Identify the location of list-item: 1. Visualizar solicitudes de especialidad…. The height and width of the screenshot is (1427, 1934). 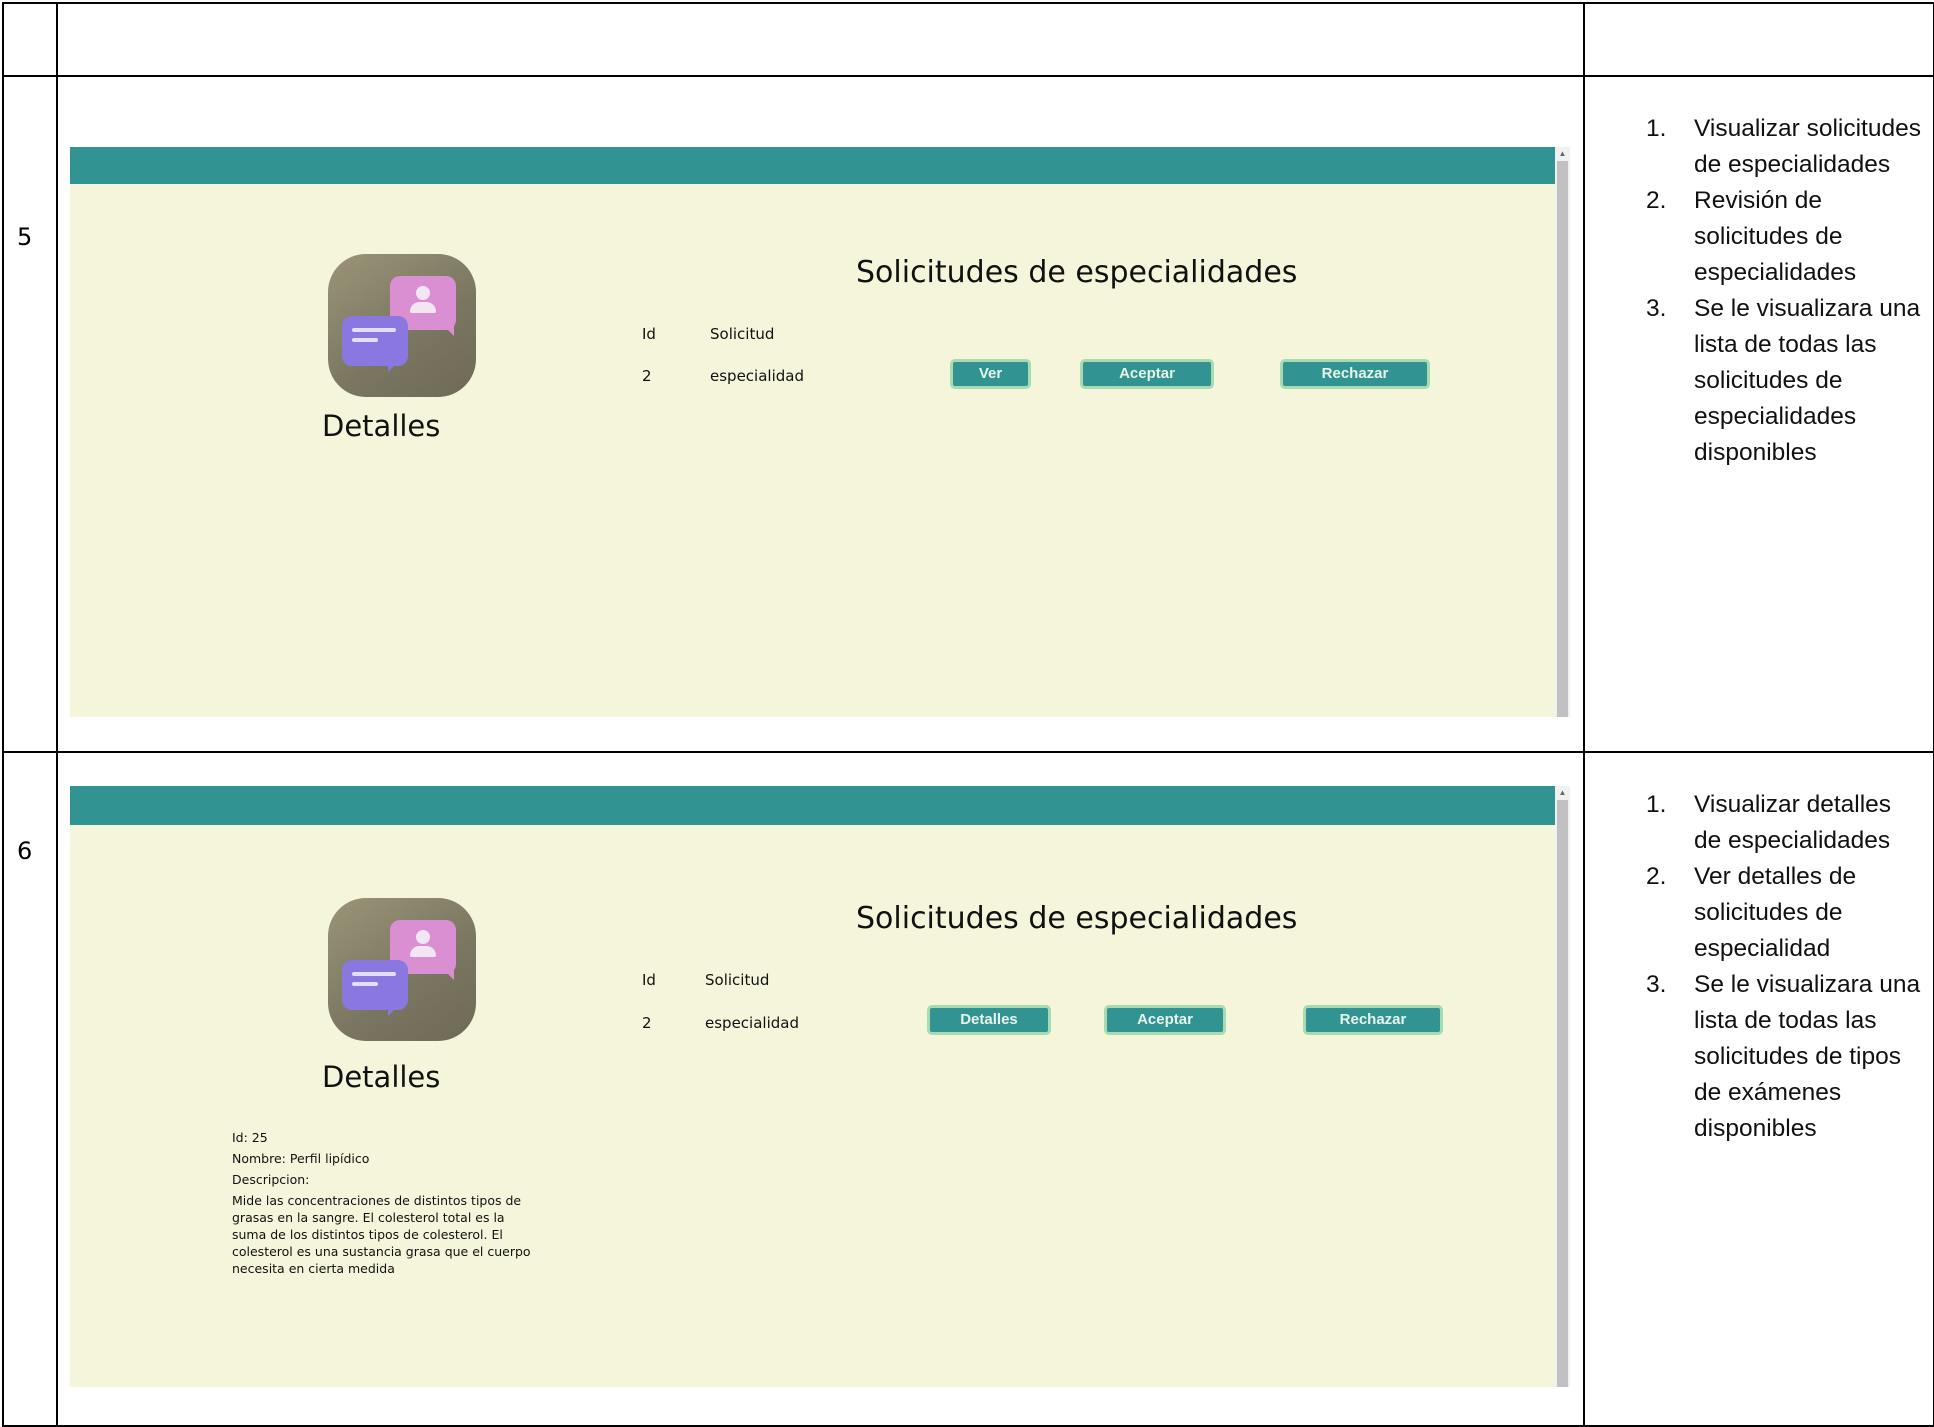
(1783, 146).